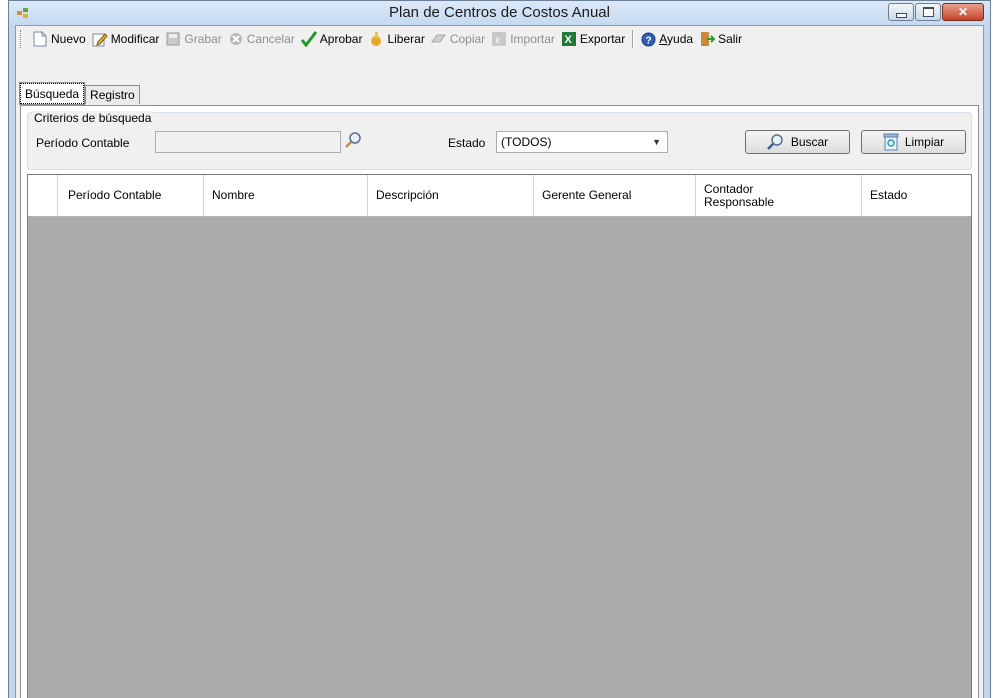  Describe the element at coordinates (100, 39) in the screenshot. I see `edit-icon` at that location.